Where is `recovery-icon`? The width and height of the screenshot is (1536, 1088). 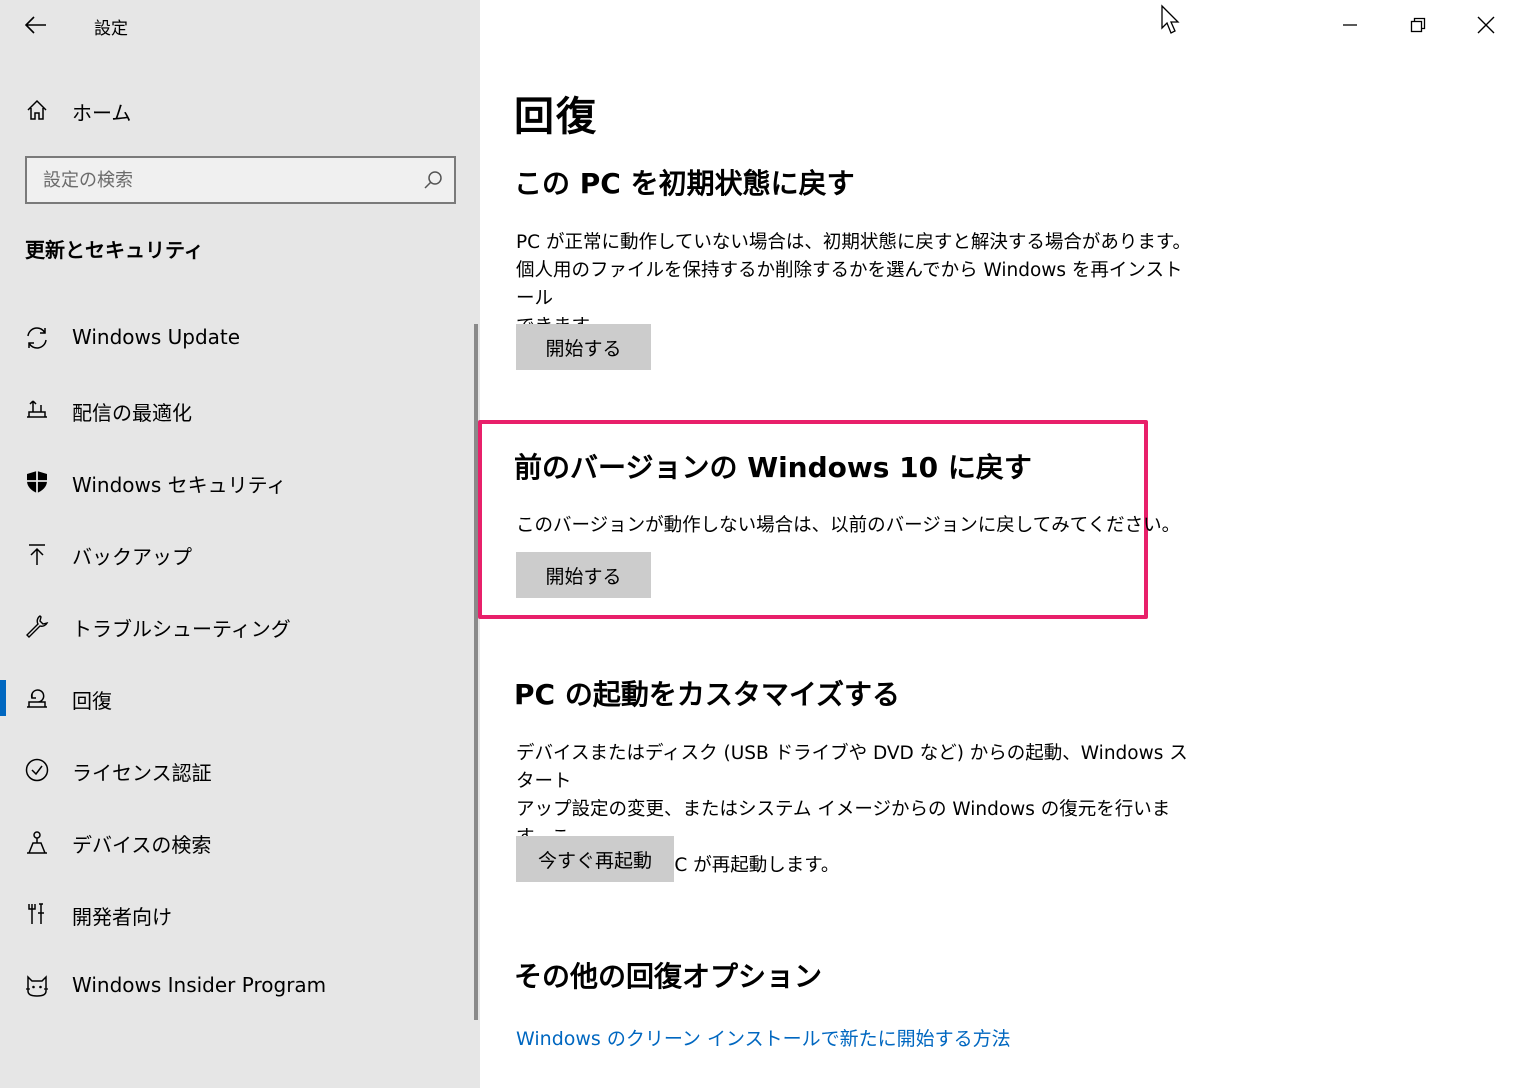
recovery-icon is located at coordinates (37, 698).